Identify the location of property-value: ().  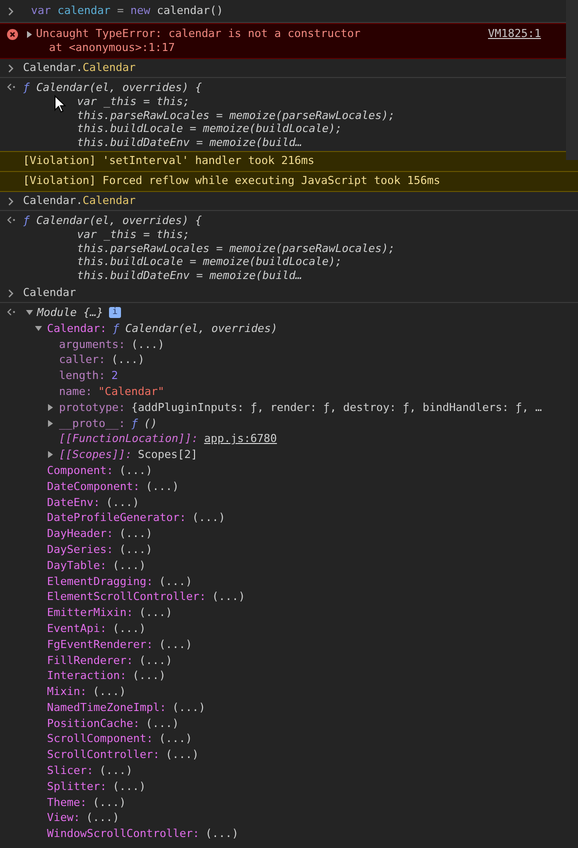
(151, 424).